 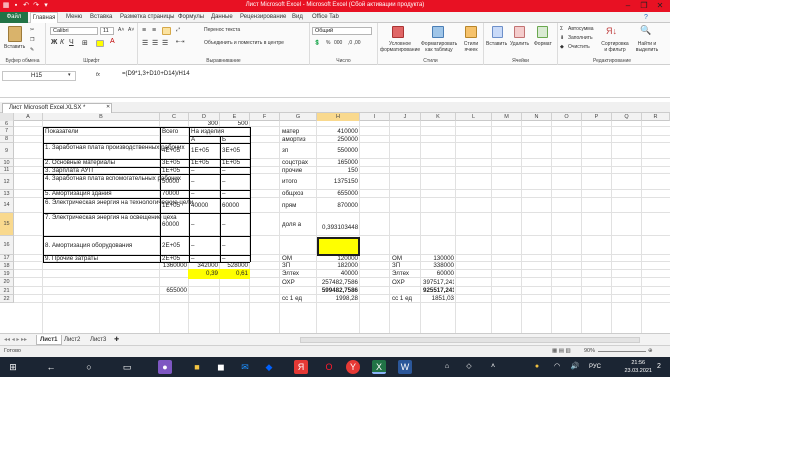 I want to click on decimal-icon: ,0 ,00, so click(x=354, y=43).